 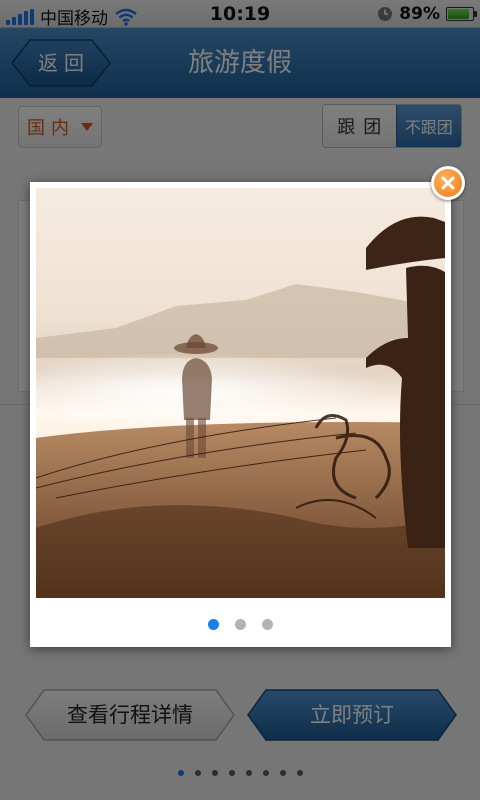 I want to click on close-icon, so click(x=448, y=183).